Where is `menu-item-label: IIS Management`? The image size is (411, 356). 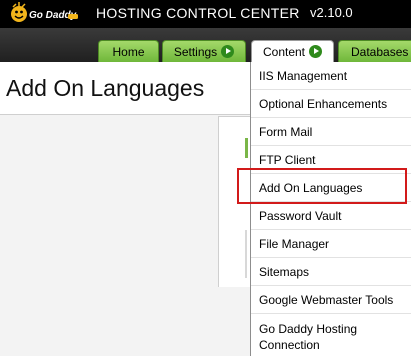 menu-item-label: IIS Management is located at coordinates (303, 76).